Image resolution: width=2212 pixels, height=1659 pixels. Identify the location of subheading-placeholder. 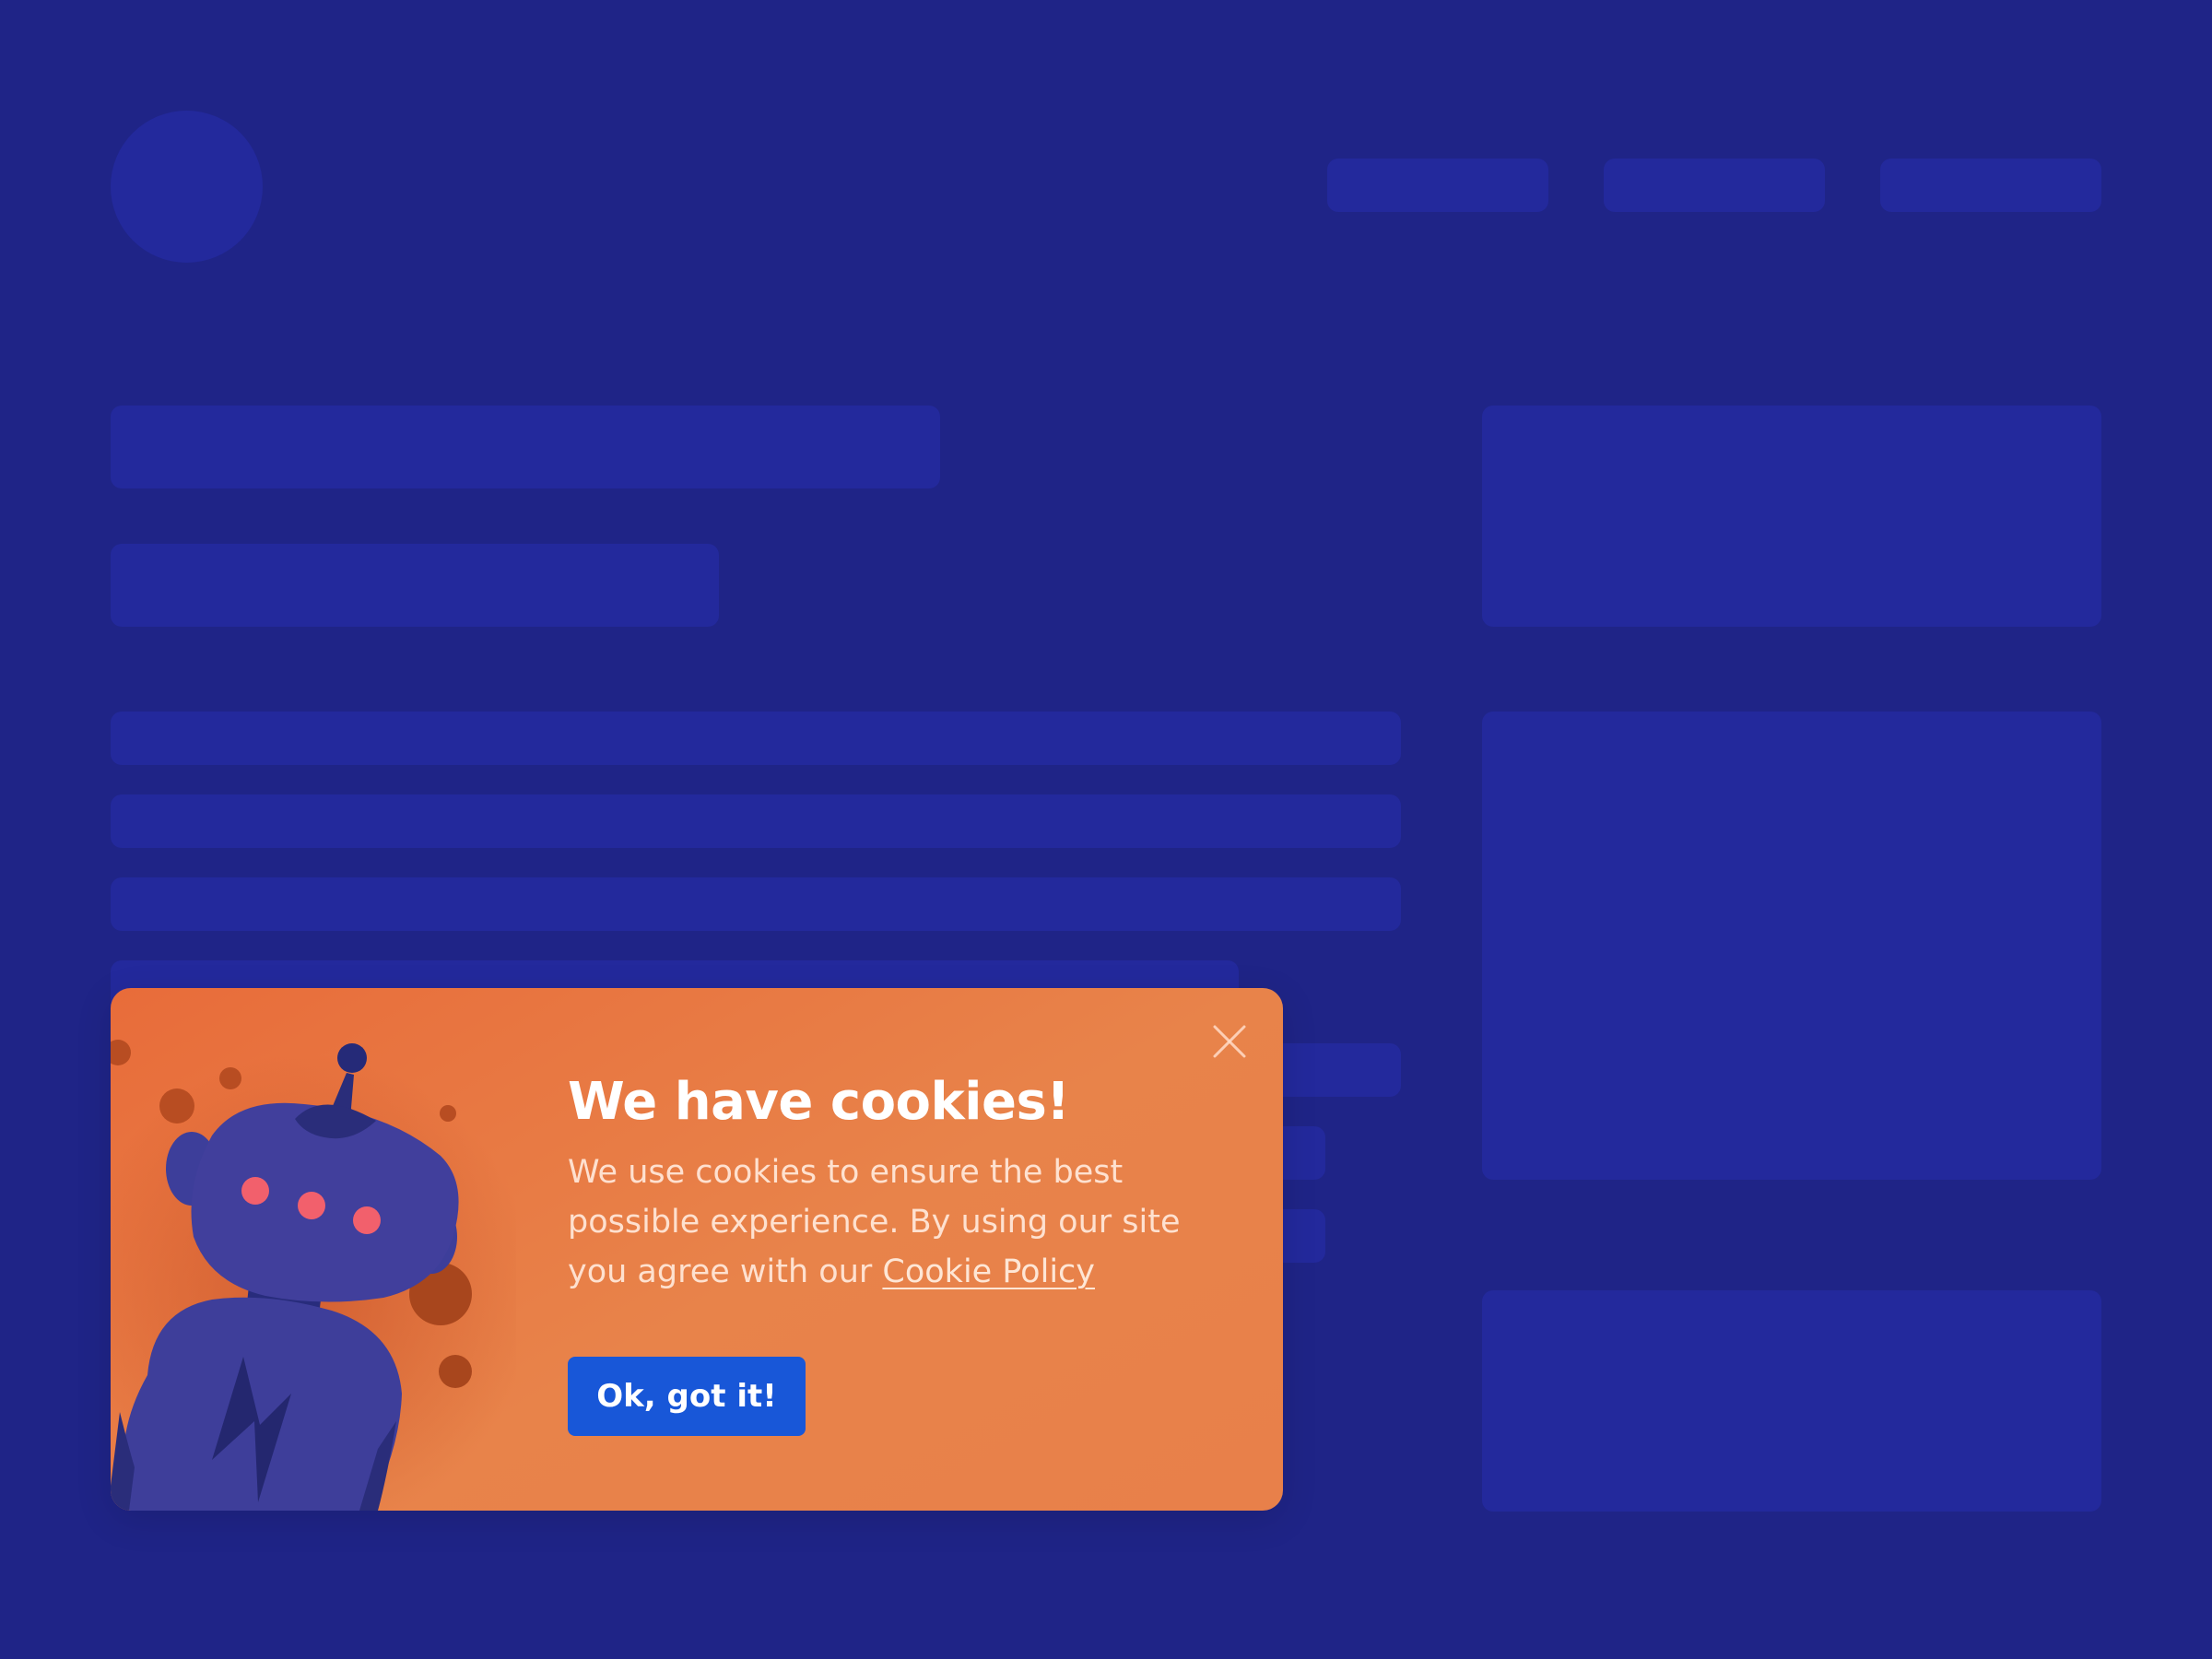
(415, 585).